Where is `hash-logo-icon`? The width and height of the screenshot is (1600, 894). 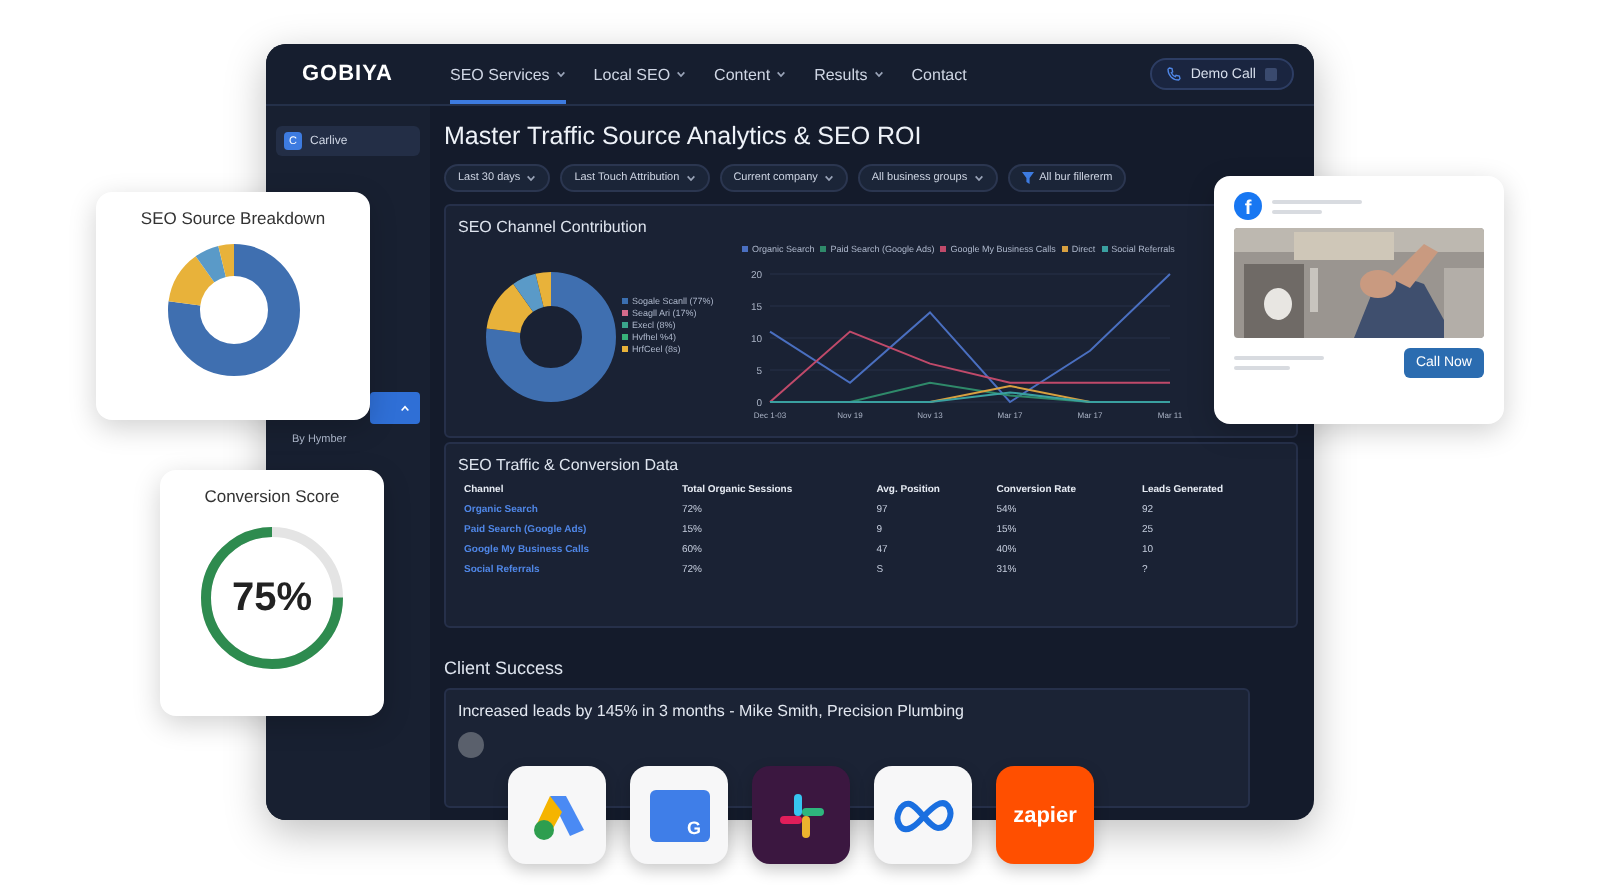 hash-logo-icon is located at coordinates (801, 815).